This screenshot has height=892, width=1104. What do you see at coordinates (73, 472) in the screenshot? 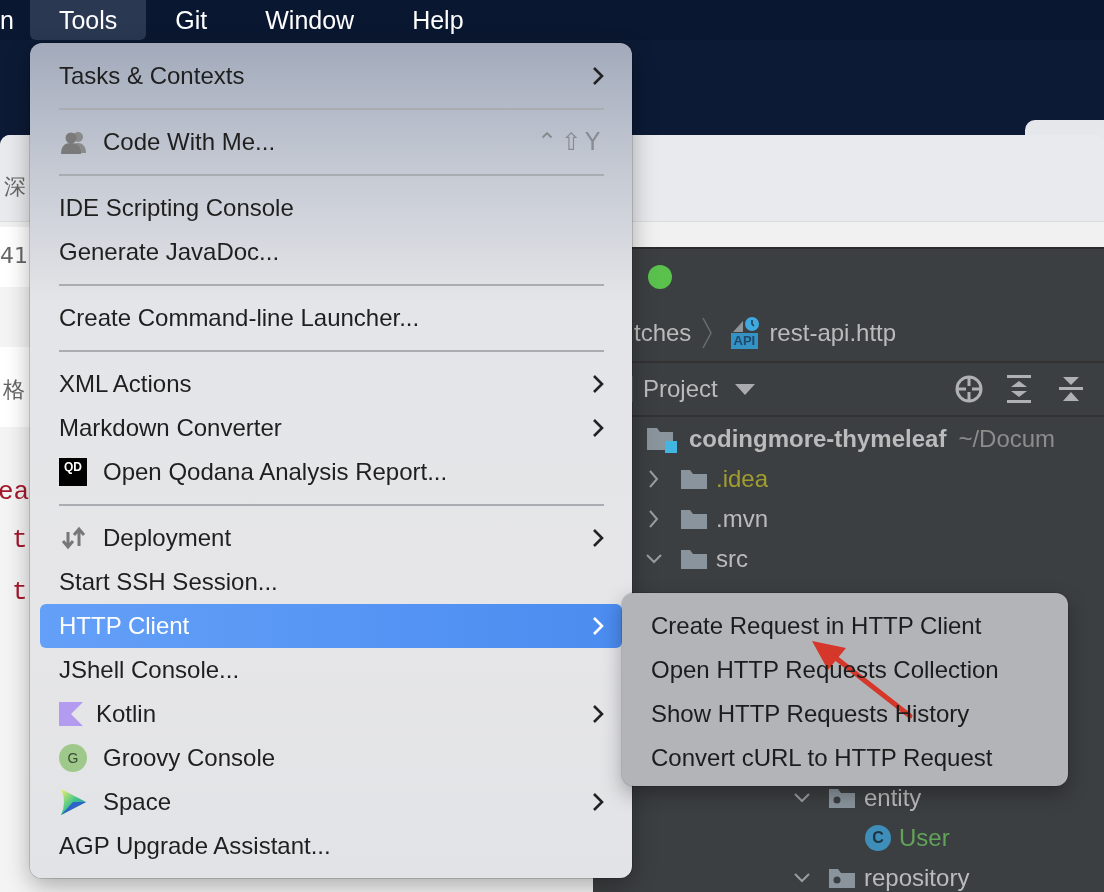
I see `qodana-logo-icon: QD` at bounding box center [73, 472].